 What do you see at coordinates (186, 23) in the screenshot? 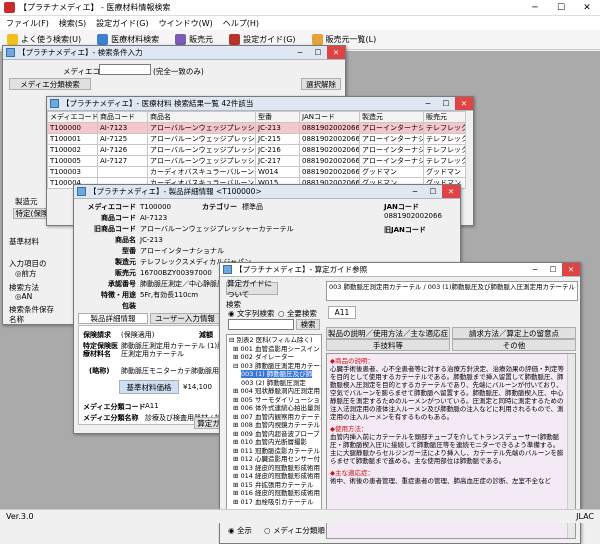
I see `menu-window: ウインドウ(W)` at bounding box center [186, 23].